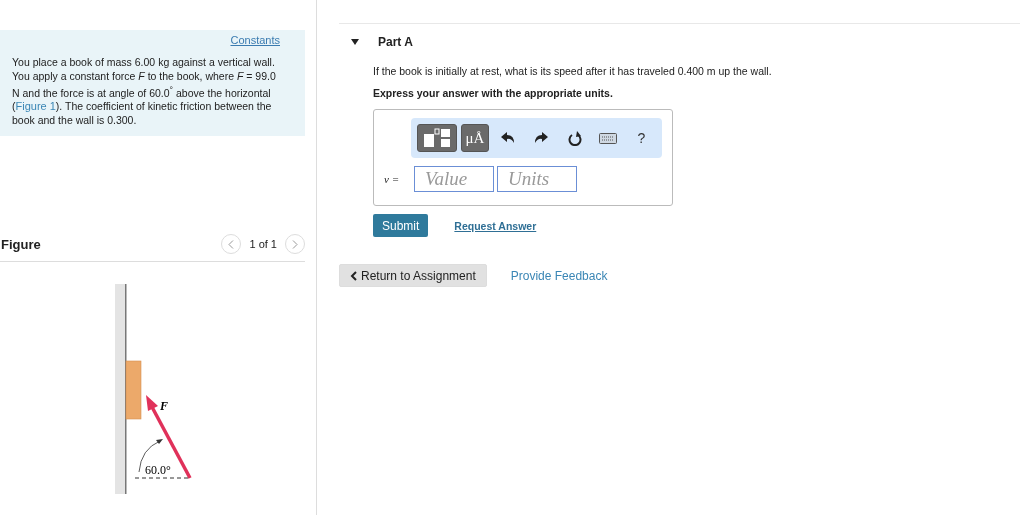 The image size is (1024, 515). I want to click on book-drawing, so click(133, 390).